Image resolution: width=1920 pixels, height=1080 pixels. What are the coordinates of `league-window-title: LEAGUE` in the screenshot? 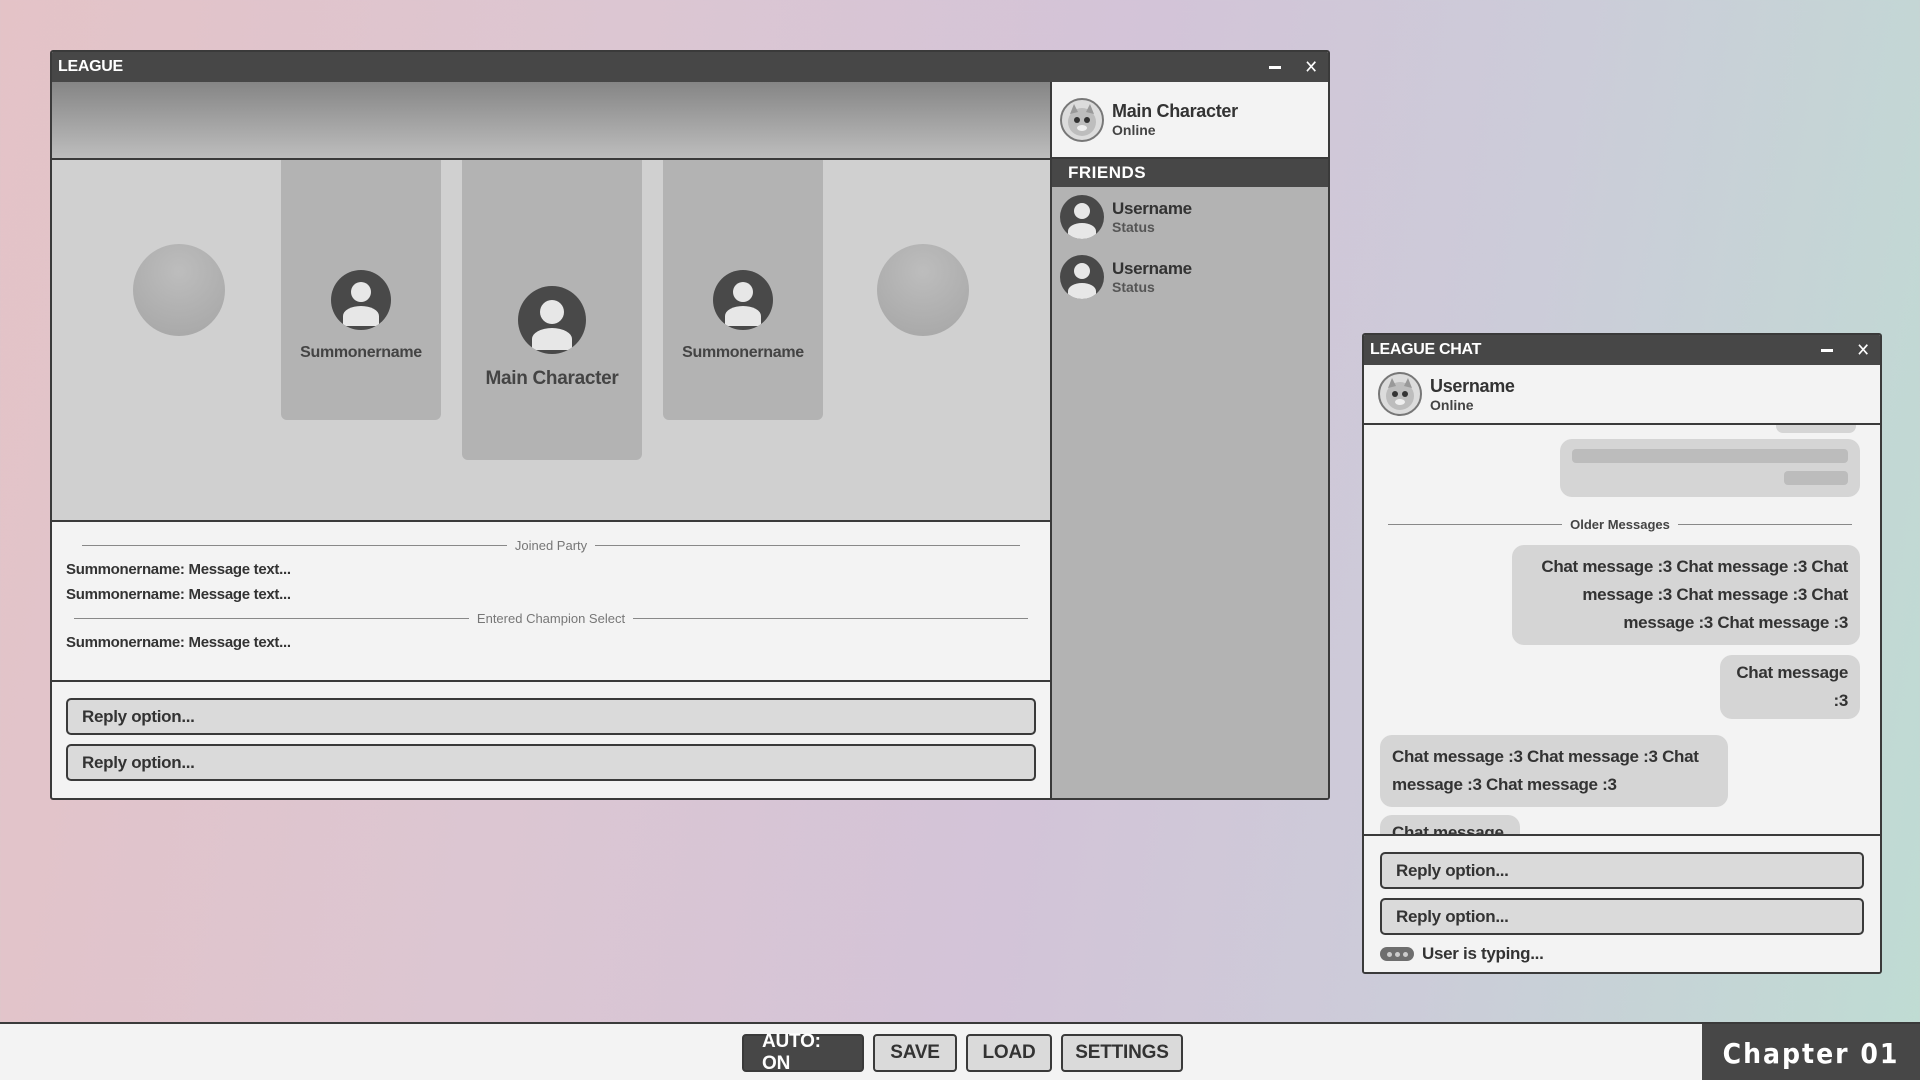 It's located at (90, 66).